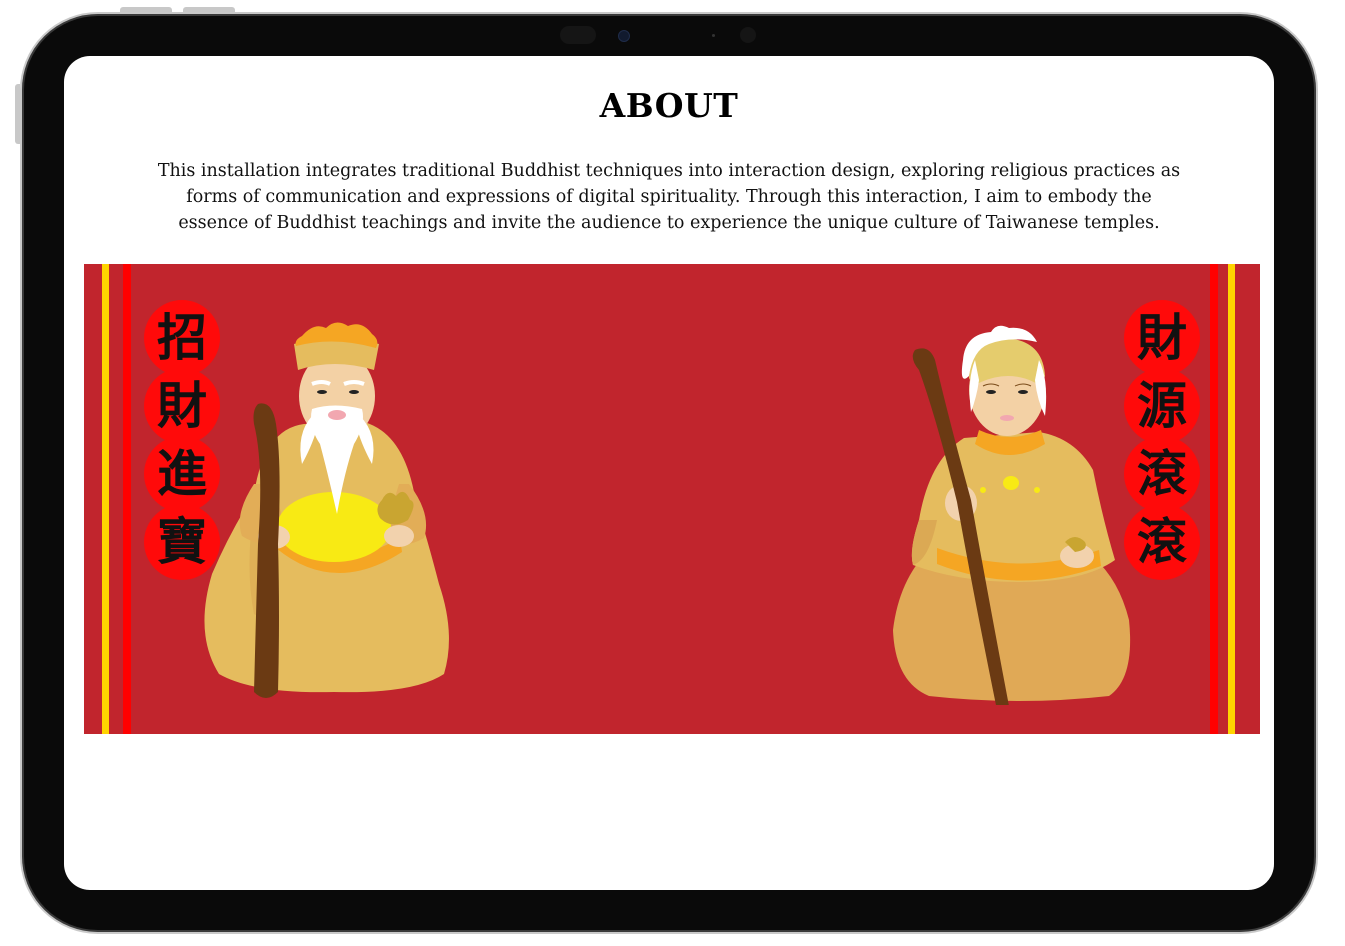 Image resolution: width=1345 pixels, height=946 pixels. I want to click on earth-god-figure, so click(329, 506).